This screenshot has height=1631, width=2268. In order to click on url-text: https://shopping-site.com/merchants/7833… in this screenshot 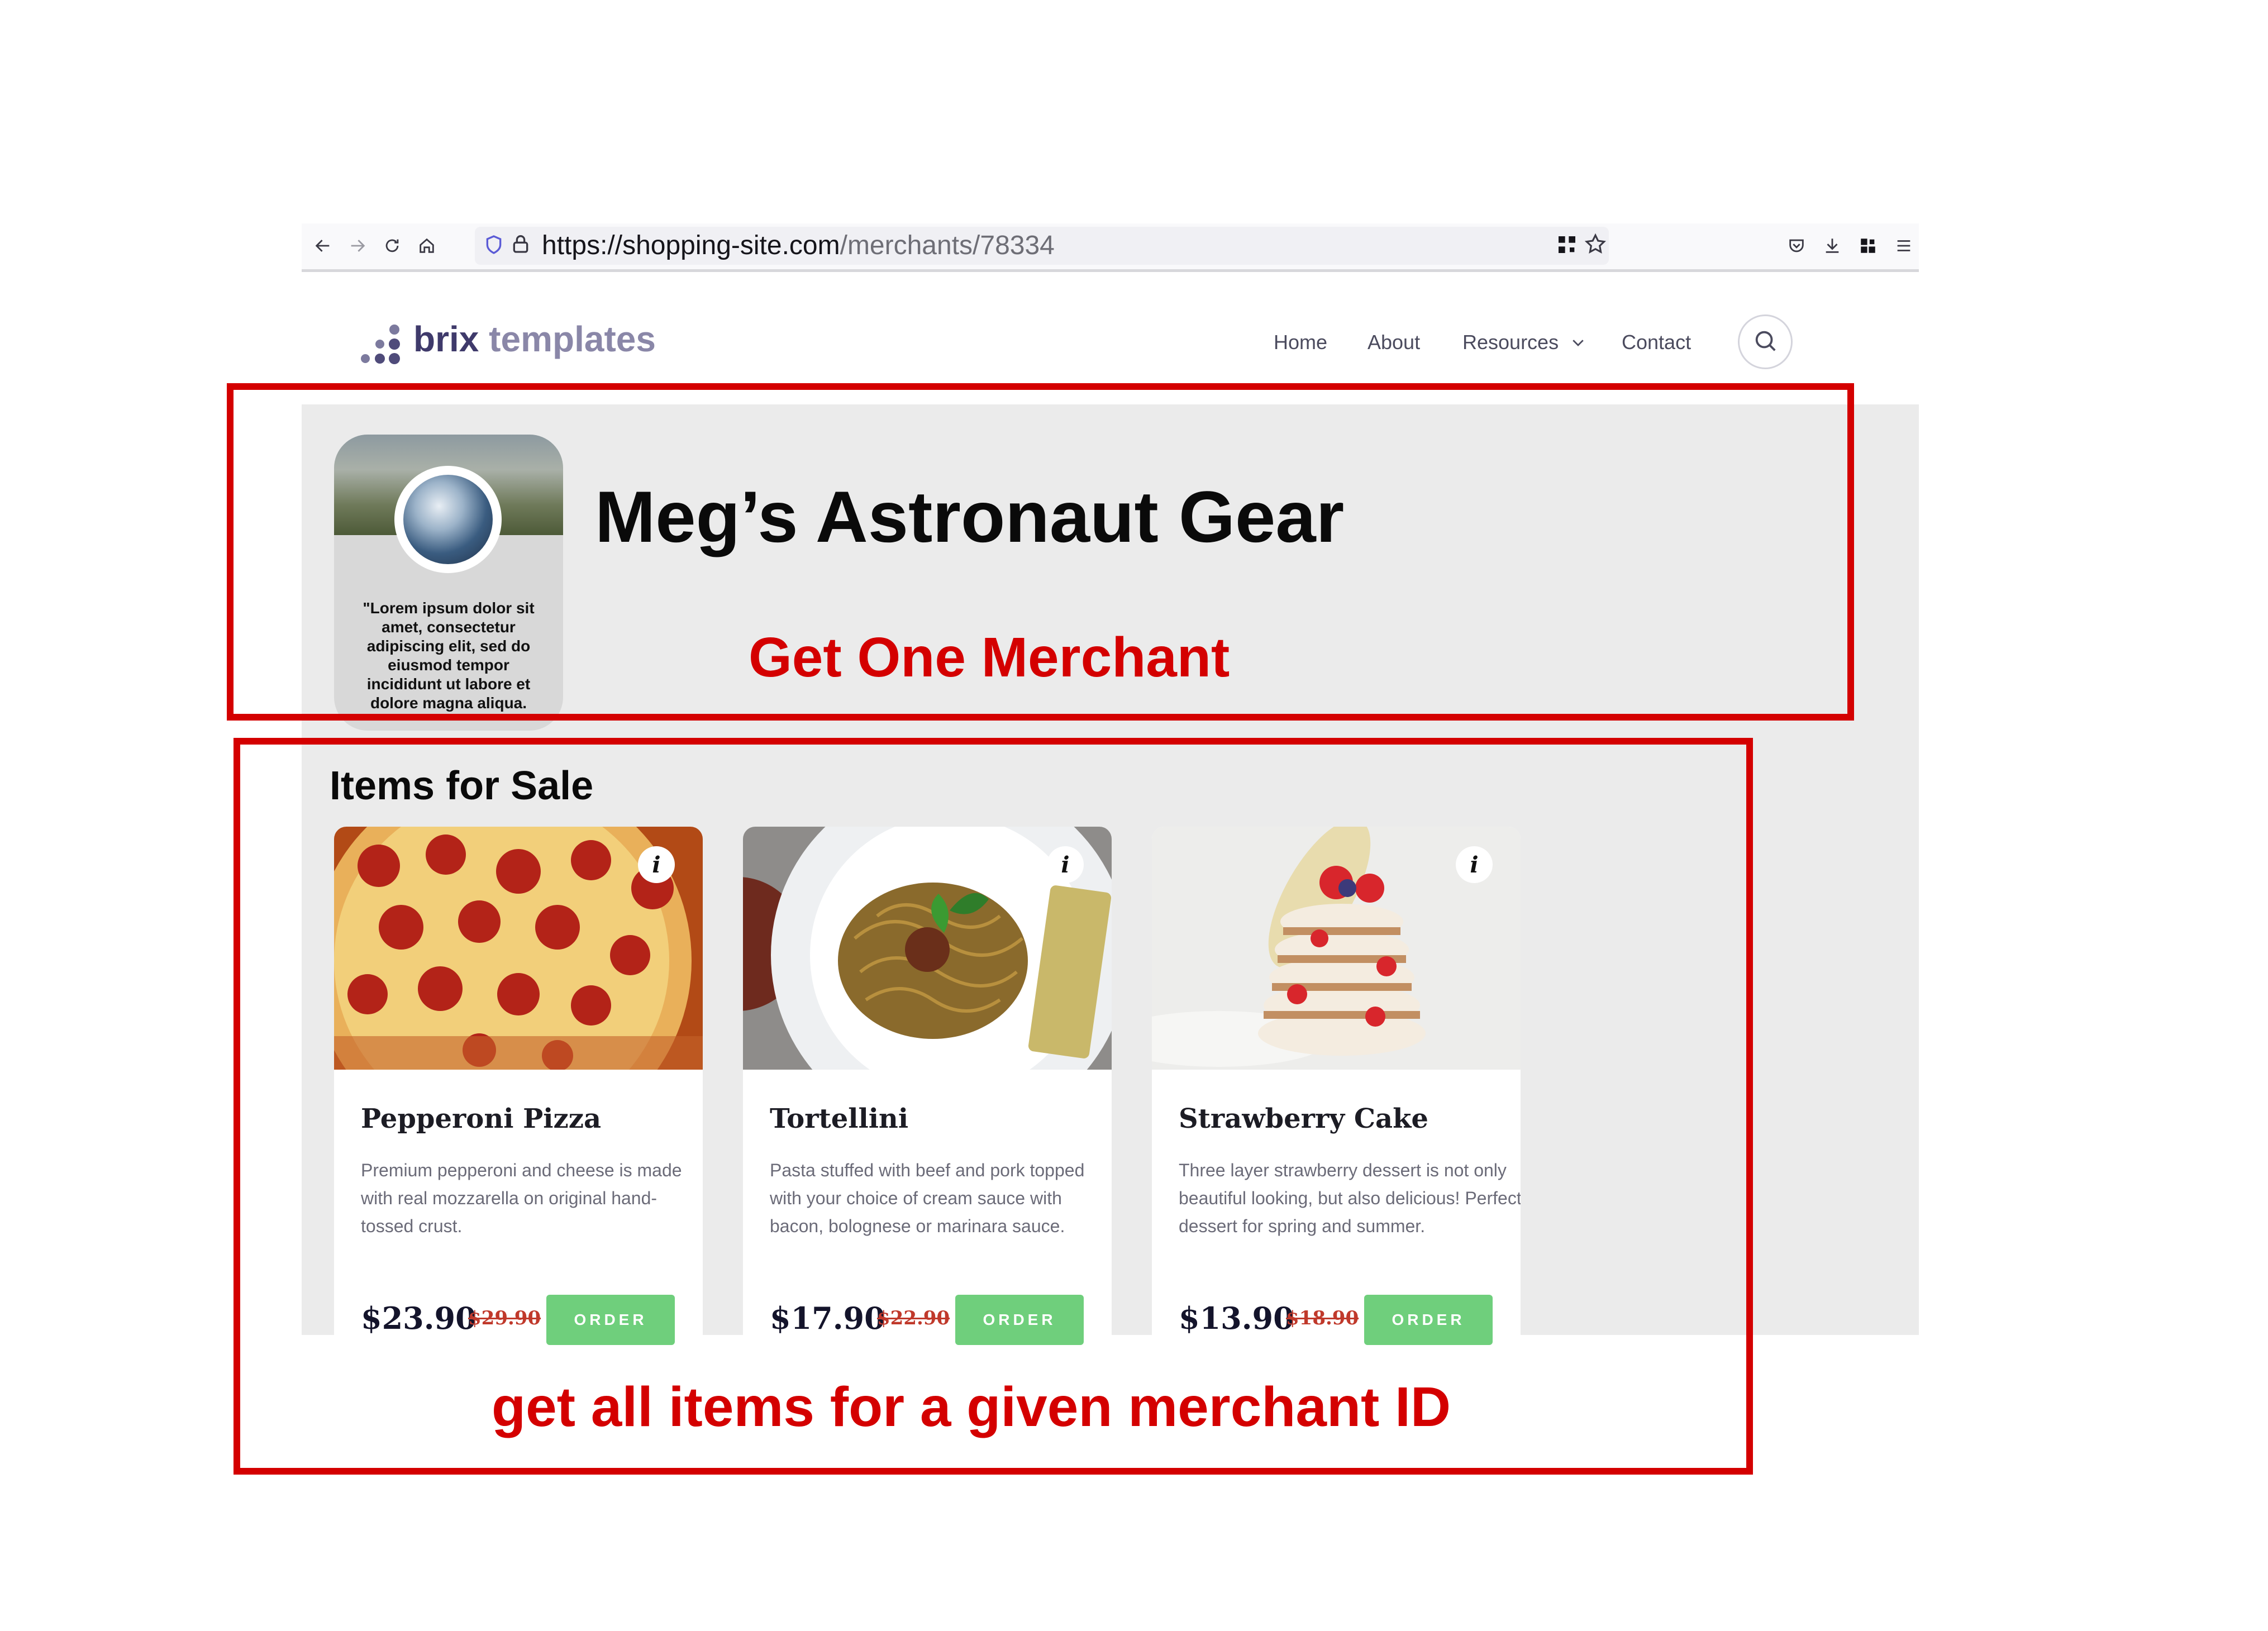, I will do `click(798, 245)`.